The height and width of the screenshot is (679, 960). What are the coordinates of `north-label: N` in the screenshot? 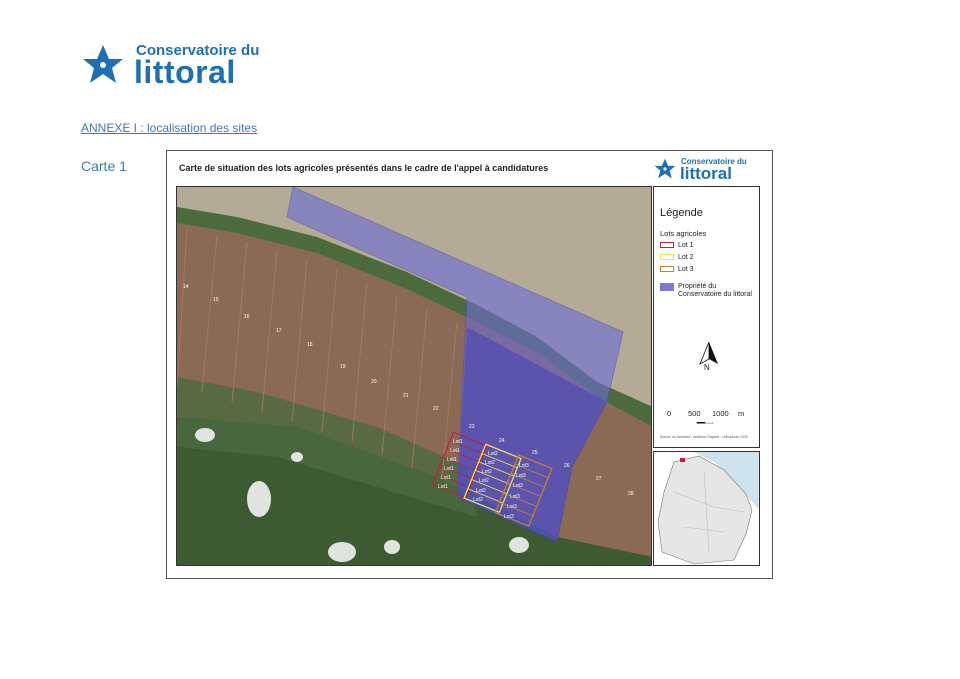 It's located at (707, 367).